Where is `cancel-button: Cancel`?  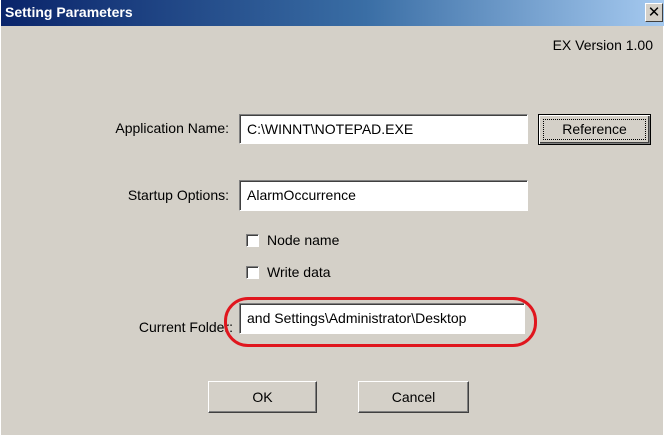
cancel-button: Cancel is located at coordinates (413, 397).